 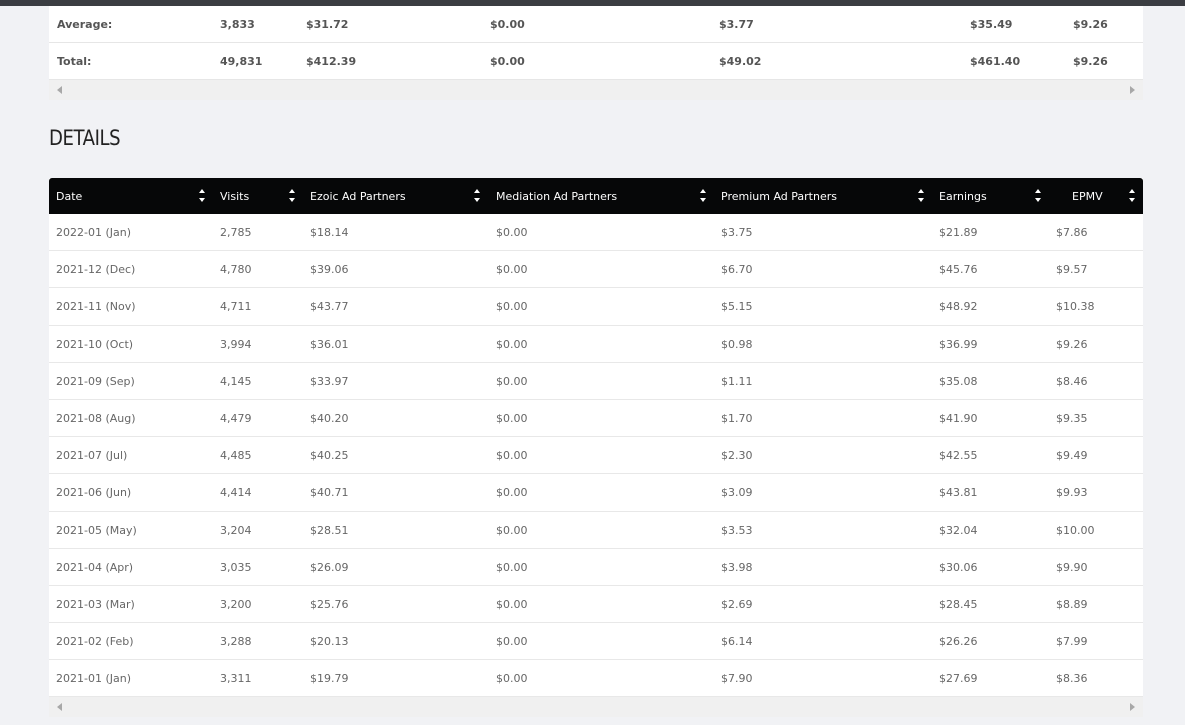 What do you see at coordinates (74, 61) in the screenshot?
I see `summary-label: Total:` at bounding box center [74, 61].